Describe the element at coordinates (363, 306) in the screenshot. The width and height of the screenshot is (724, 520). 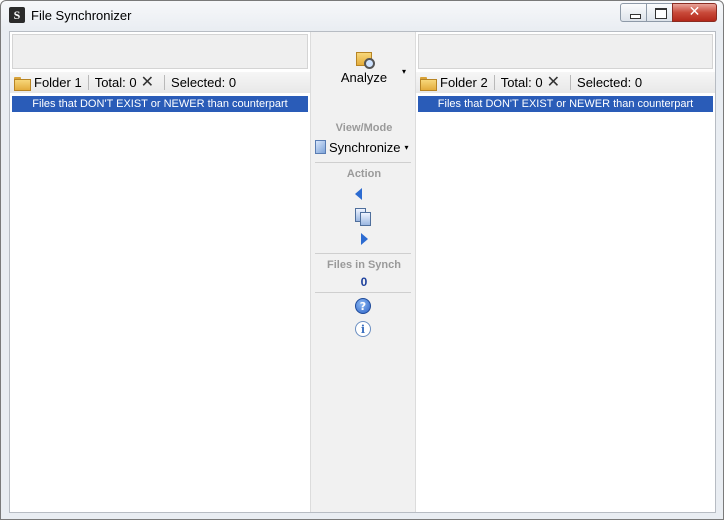
I see `help-icon: ?` at that location.